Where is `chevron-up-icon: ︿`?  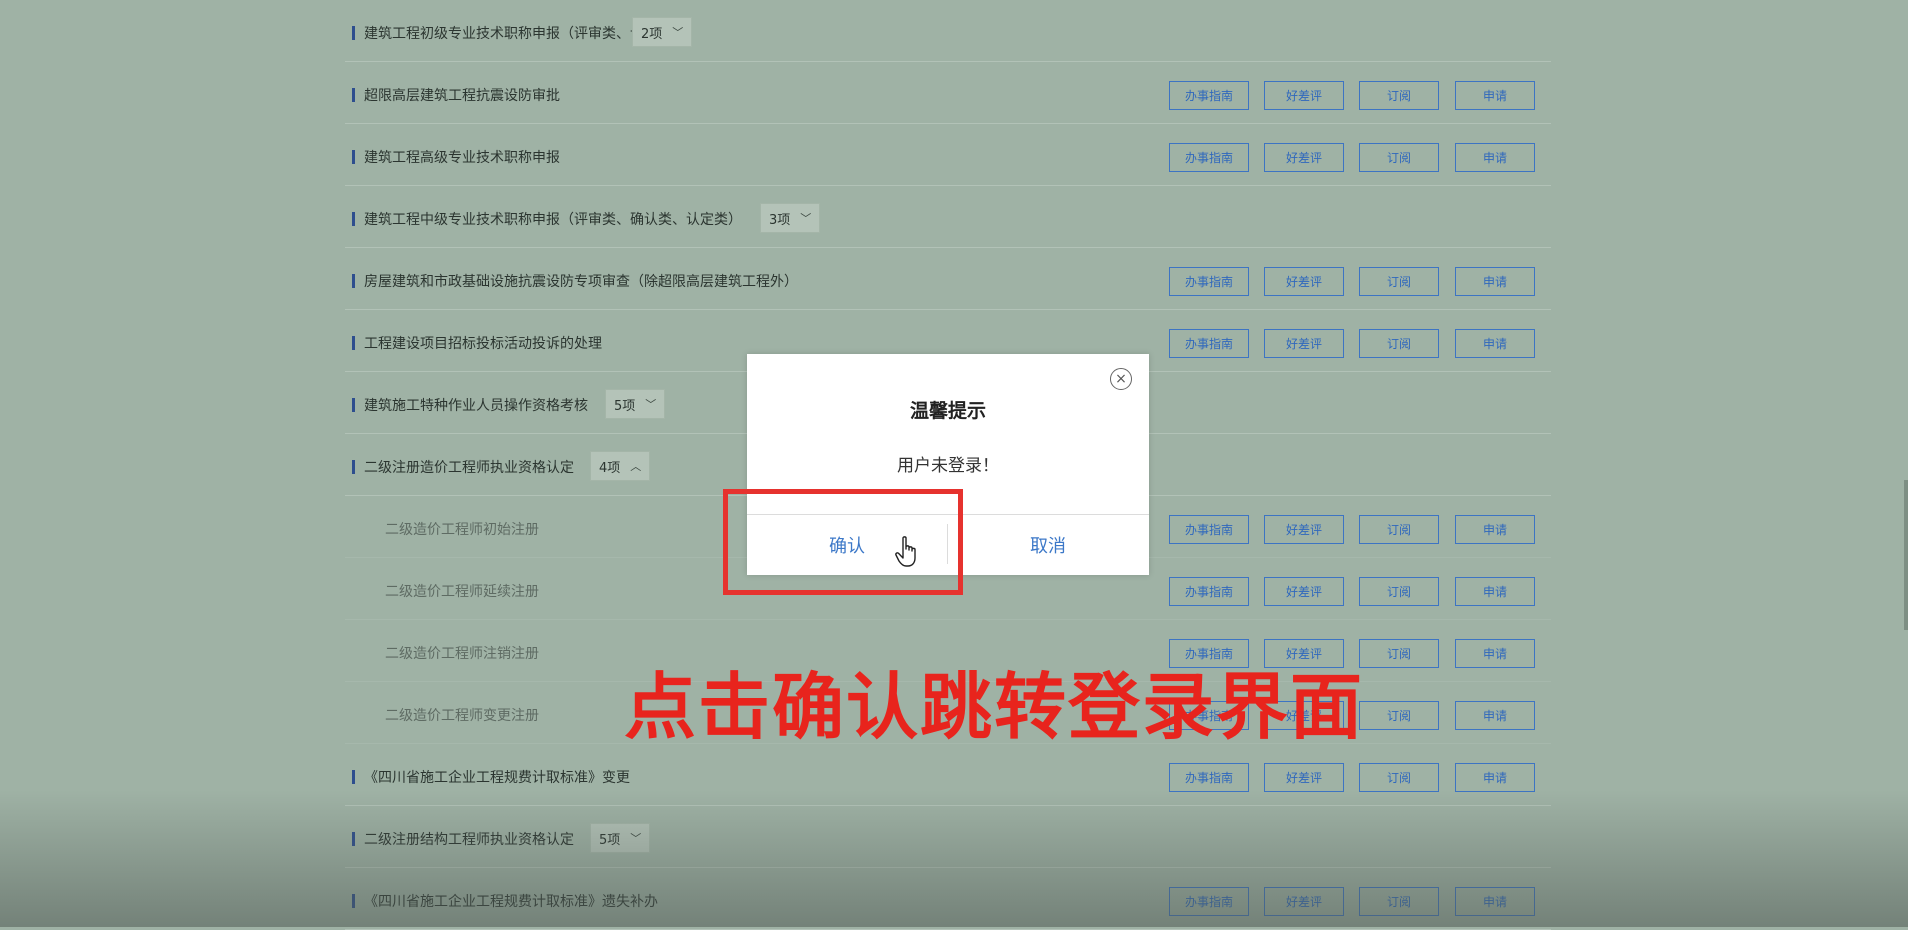
chevron-up-icon: ︿ is located at coordinates (636, 466).